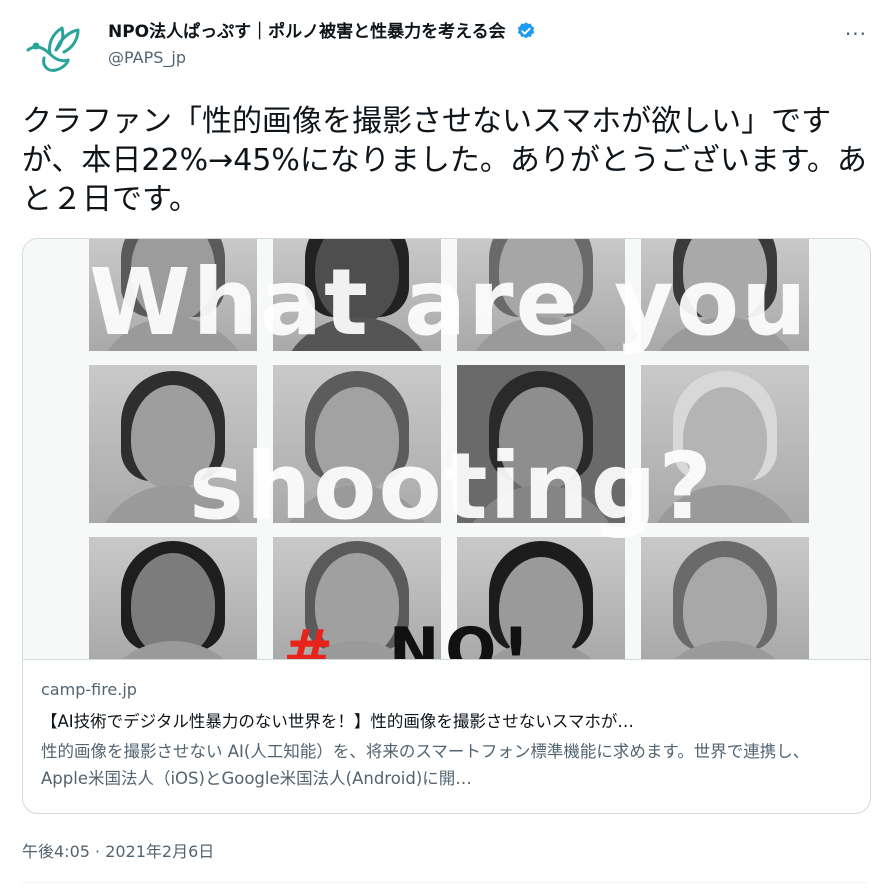  I want to click on image-hashtag-mark: #, so click(308, 638).